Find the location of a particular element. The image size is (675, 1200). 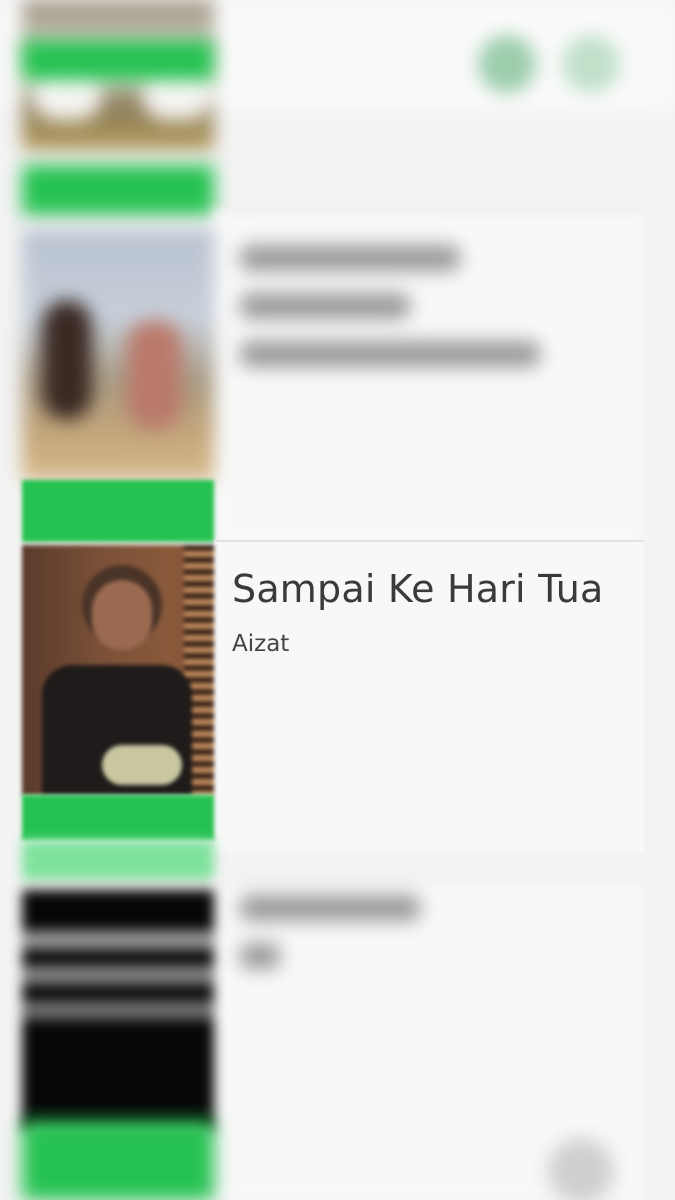

song-artist: Aizat is located at coordinates (261, 644).